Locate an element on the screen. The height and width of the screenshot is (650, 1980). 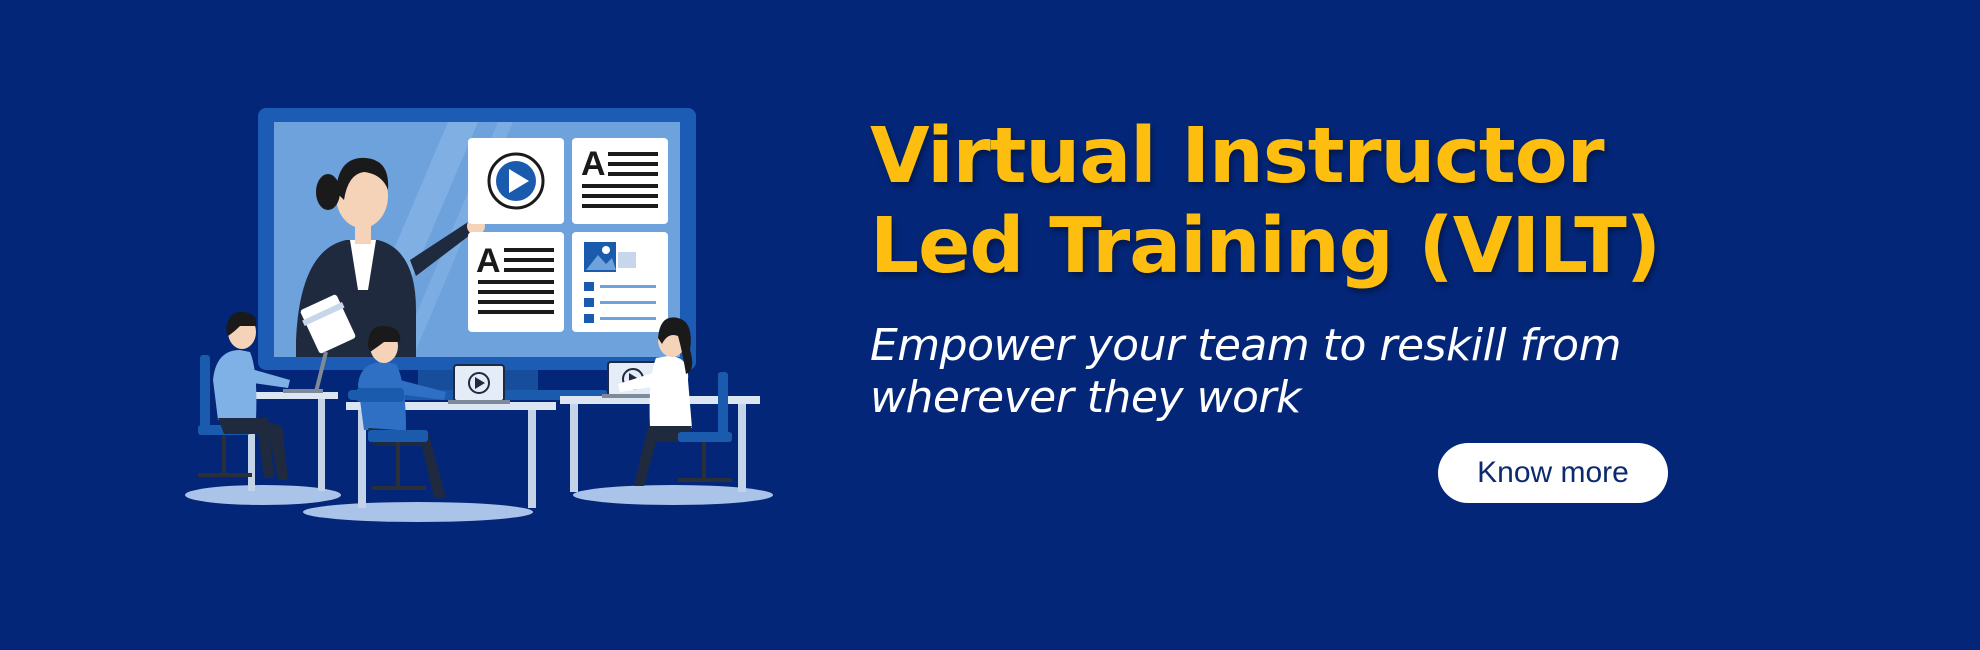
subheadline-line-1: Empower your team to reskill from is located at coordinates (1245, 345).